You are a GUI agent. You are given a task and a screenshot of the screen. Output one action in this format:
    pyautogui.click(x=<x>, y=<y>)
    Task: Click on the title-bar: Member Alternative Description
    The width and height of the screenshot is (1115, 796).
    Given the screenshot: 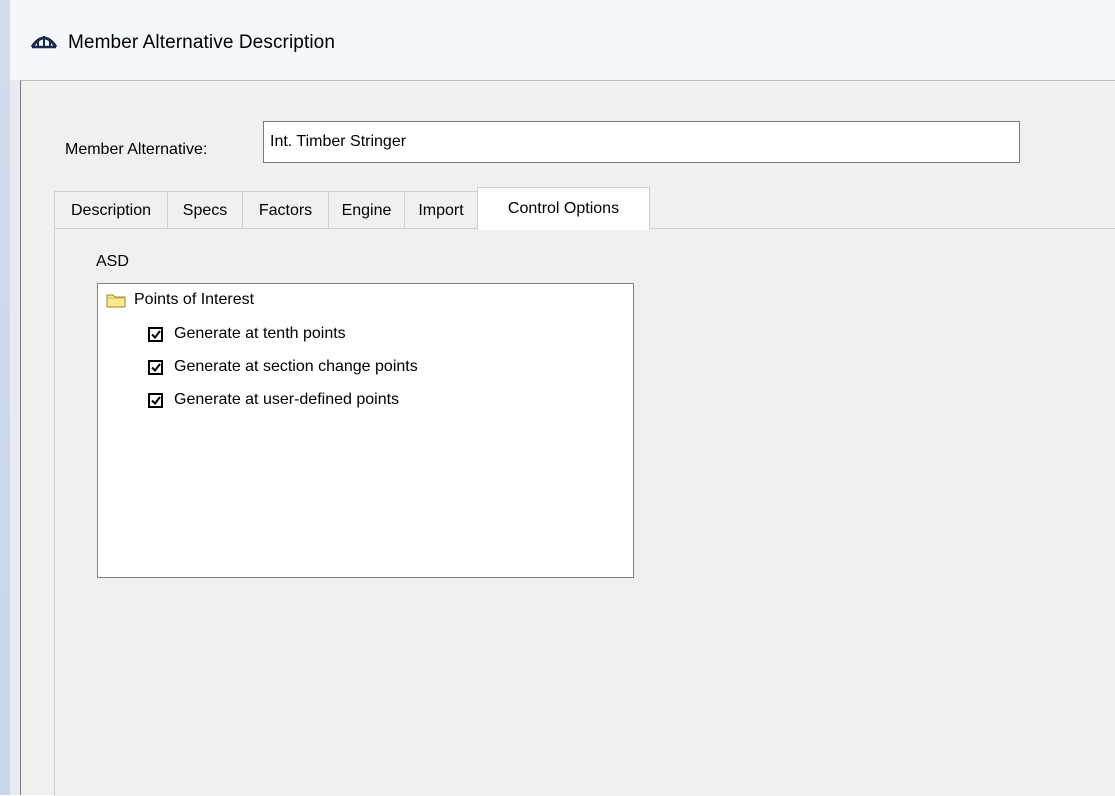 What is the action you would take?
    pyautogui.click(x=562, y=40)
    